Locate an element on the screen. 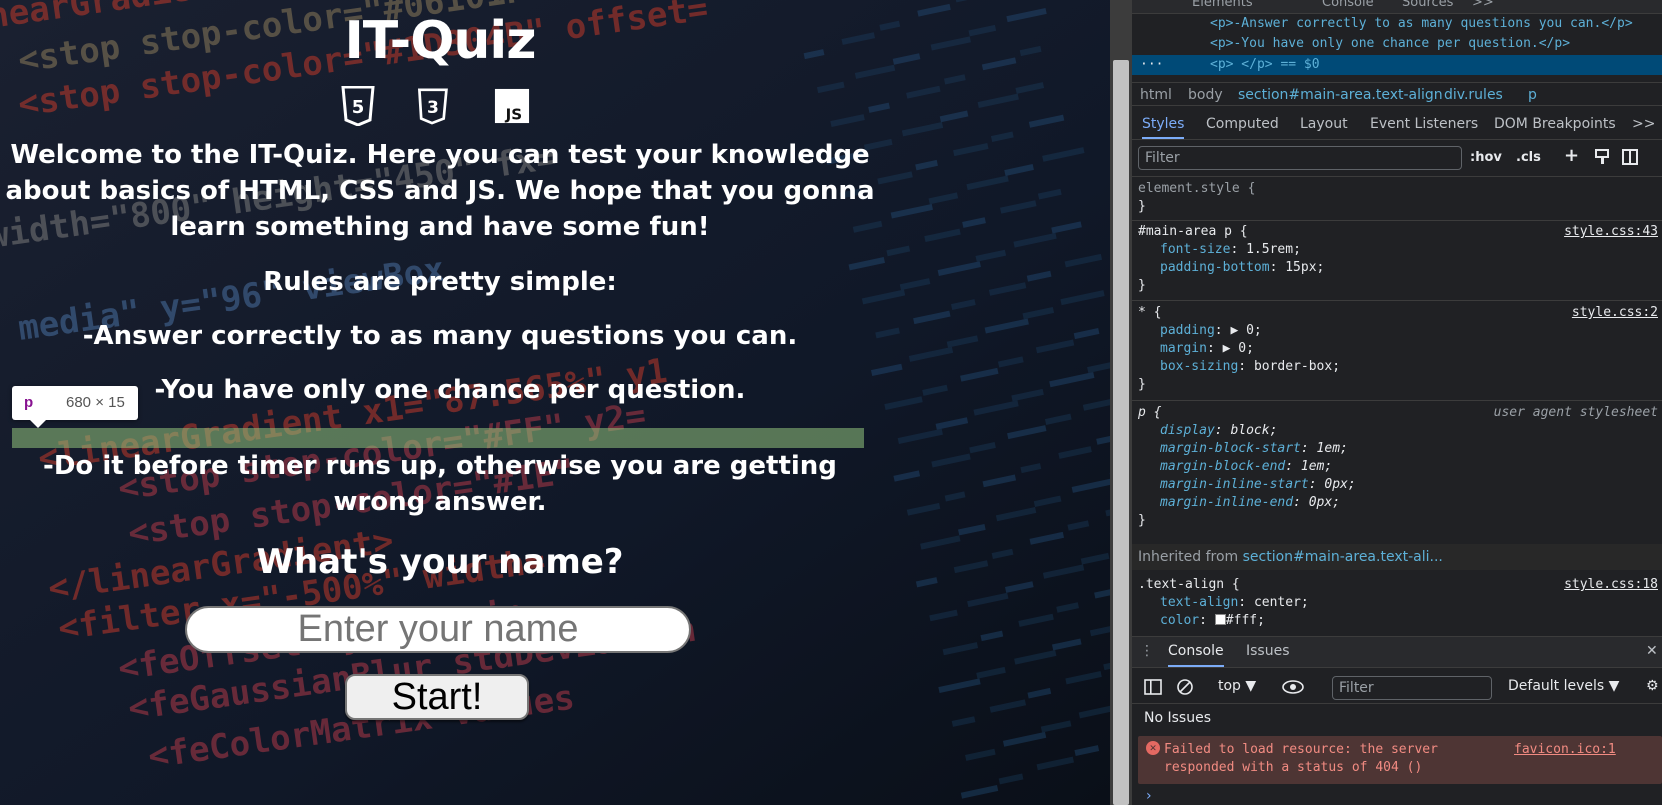  css-declaration: margin-inline-end: 0px; is located at coordinates (1250, 503).